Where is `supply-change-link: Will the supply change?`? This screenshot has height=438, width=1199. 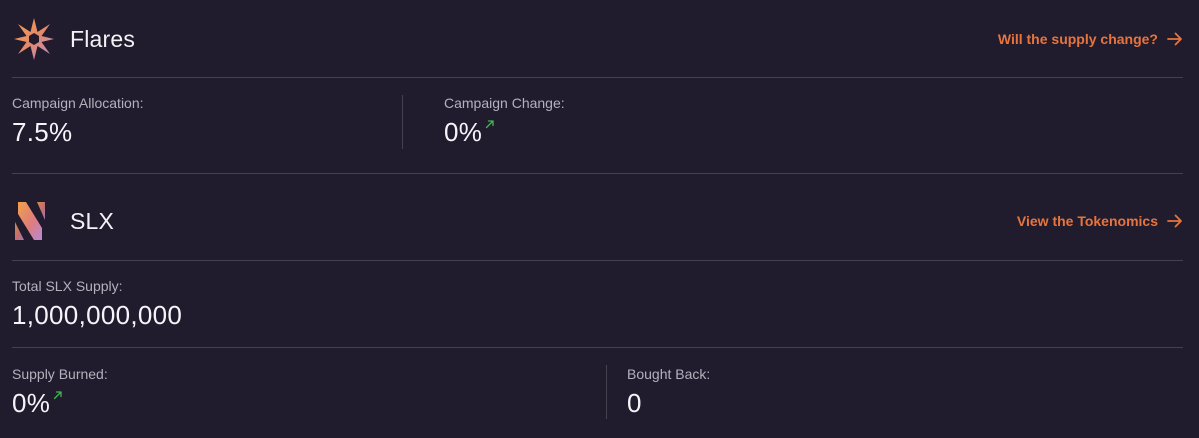 supply-change-link: Will the supply change? is located at coordinates (1090, 39).